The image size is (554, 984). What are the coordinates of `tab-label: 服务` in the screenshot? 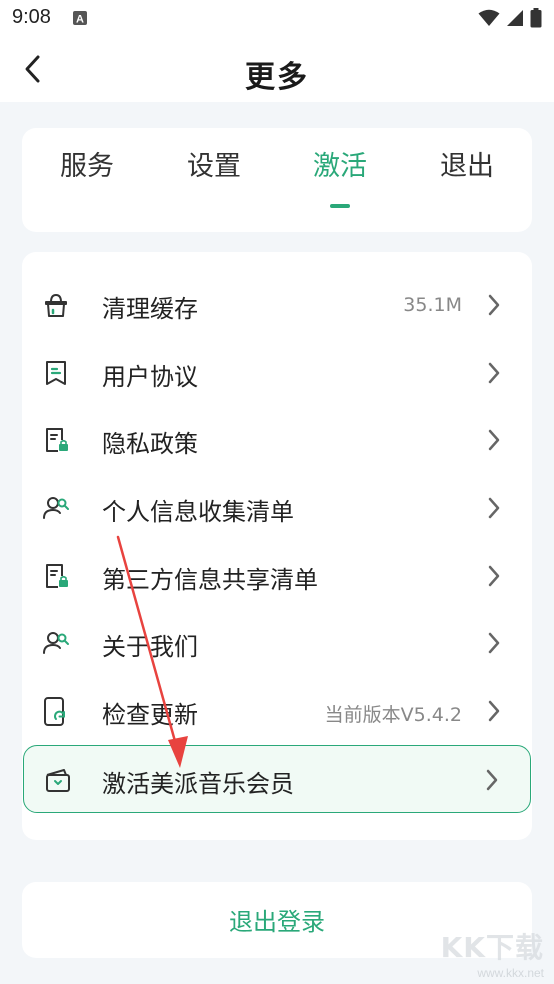 It's located at (87, 166).